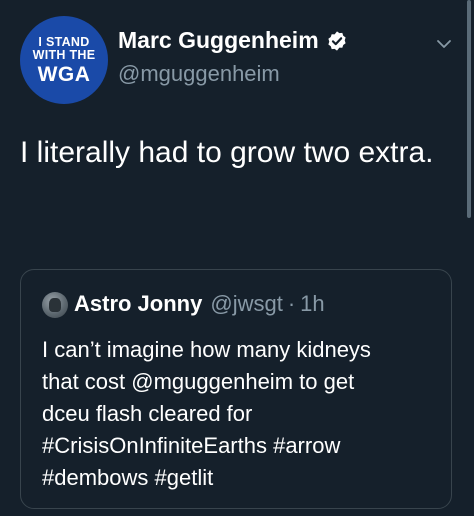 The width and height of the screenshot is (474, 516). I want to click on chevron-down-icon, so click(444, 44).